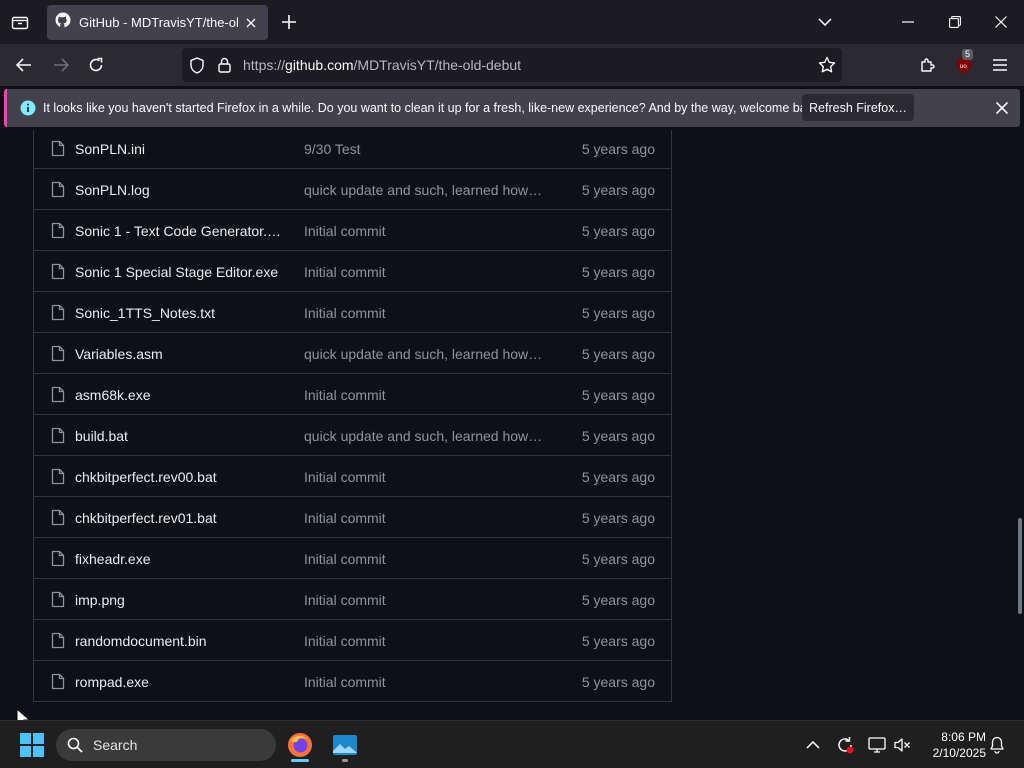  What do you see at coordinates (1020, 566) in the screenshot?
I see `page-scrollbar-thumb` at bounding box center [1020, 566].